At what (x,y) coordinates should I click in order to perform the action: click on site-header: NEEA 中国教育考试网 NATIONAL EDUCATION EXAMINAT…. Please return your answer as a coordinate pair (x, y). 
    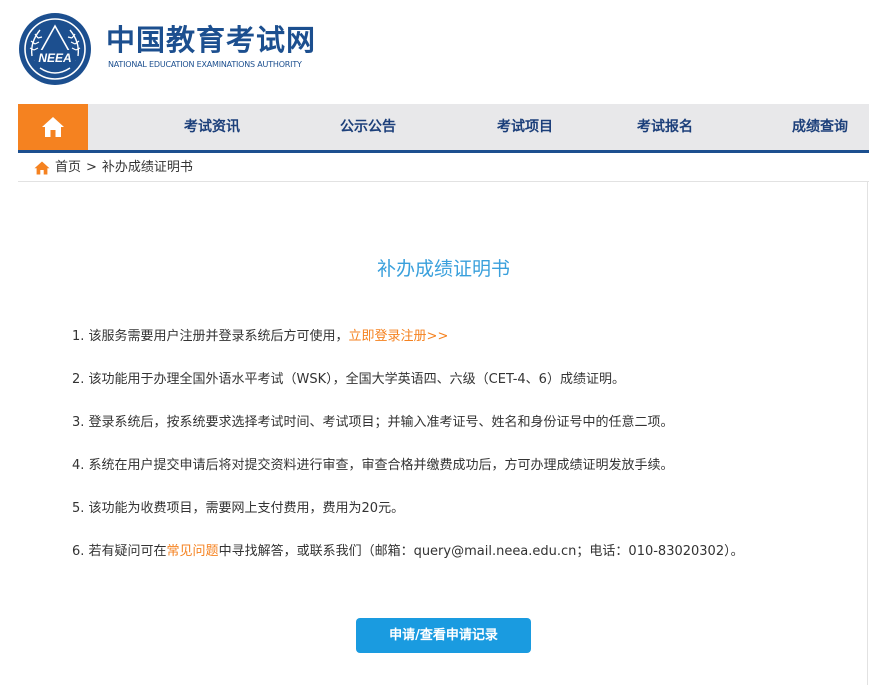
    Looking at the image, I should click on (434, 50).